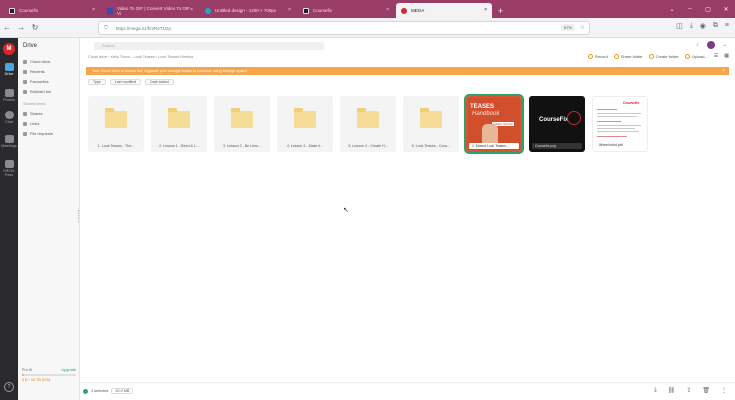  I want to click on close-icon: ×, so click(723, 71).